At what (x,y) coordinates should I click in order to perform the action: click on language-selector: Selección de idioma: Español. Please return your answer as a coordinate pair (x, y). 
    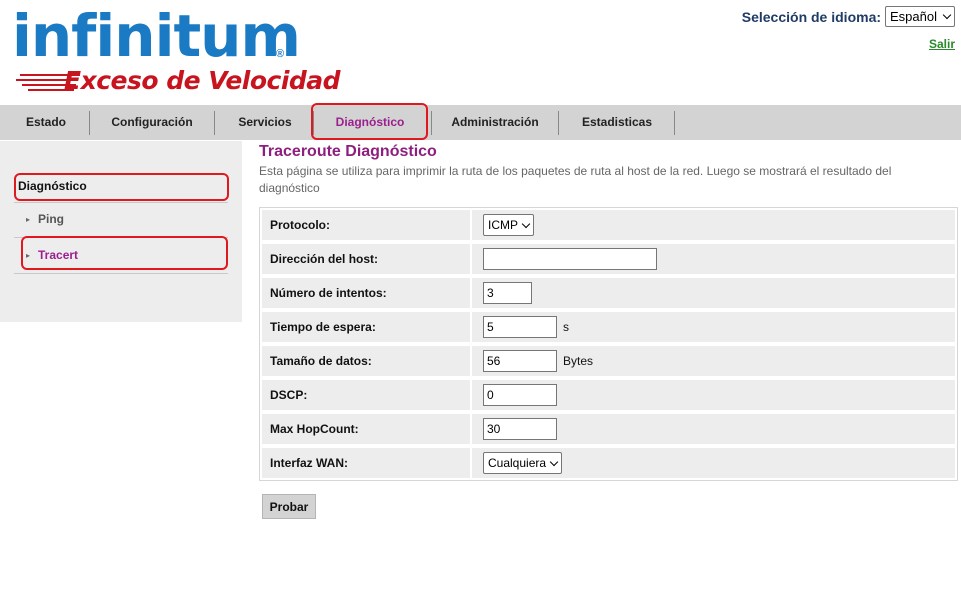
    Looking at the image, I should click on (848, 16).